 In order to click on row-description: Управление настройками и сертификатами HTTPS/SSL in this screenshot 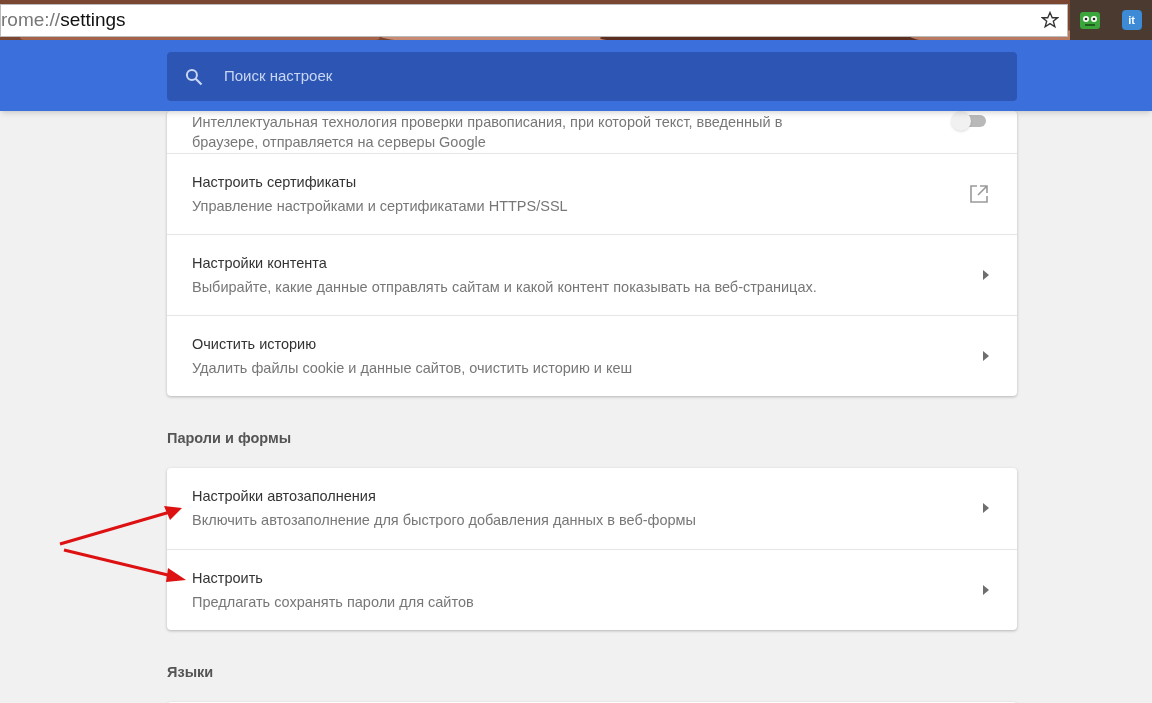, I will do `click(380, 206)`.